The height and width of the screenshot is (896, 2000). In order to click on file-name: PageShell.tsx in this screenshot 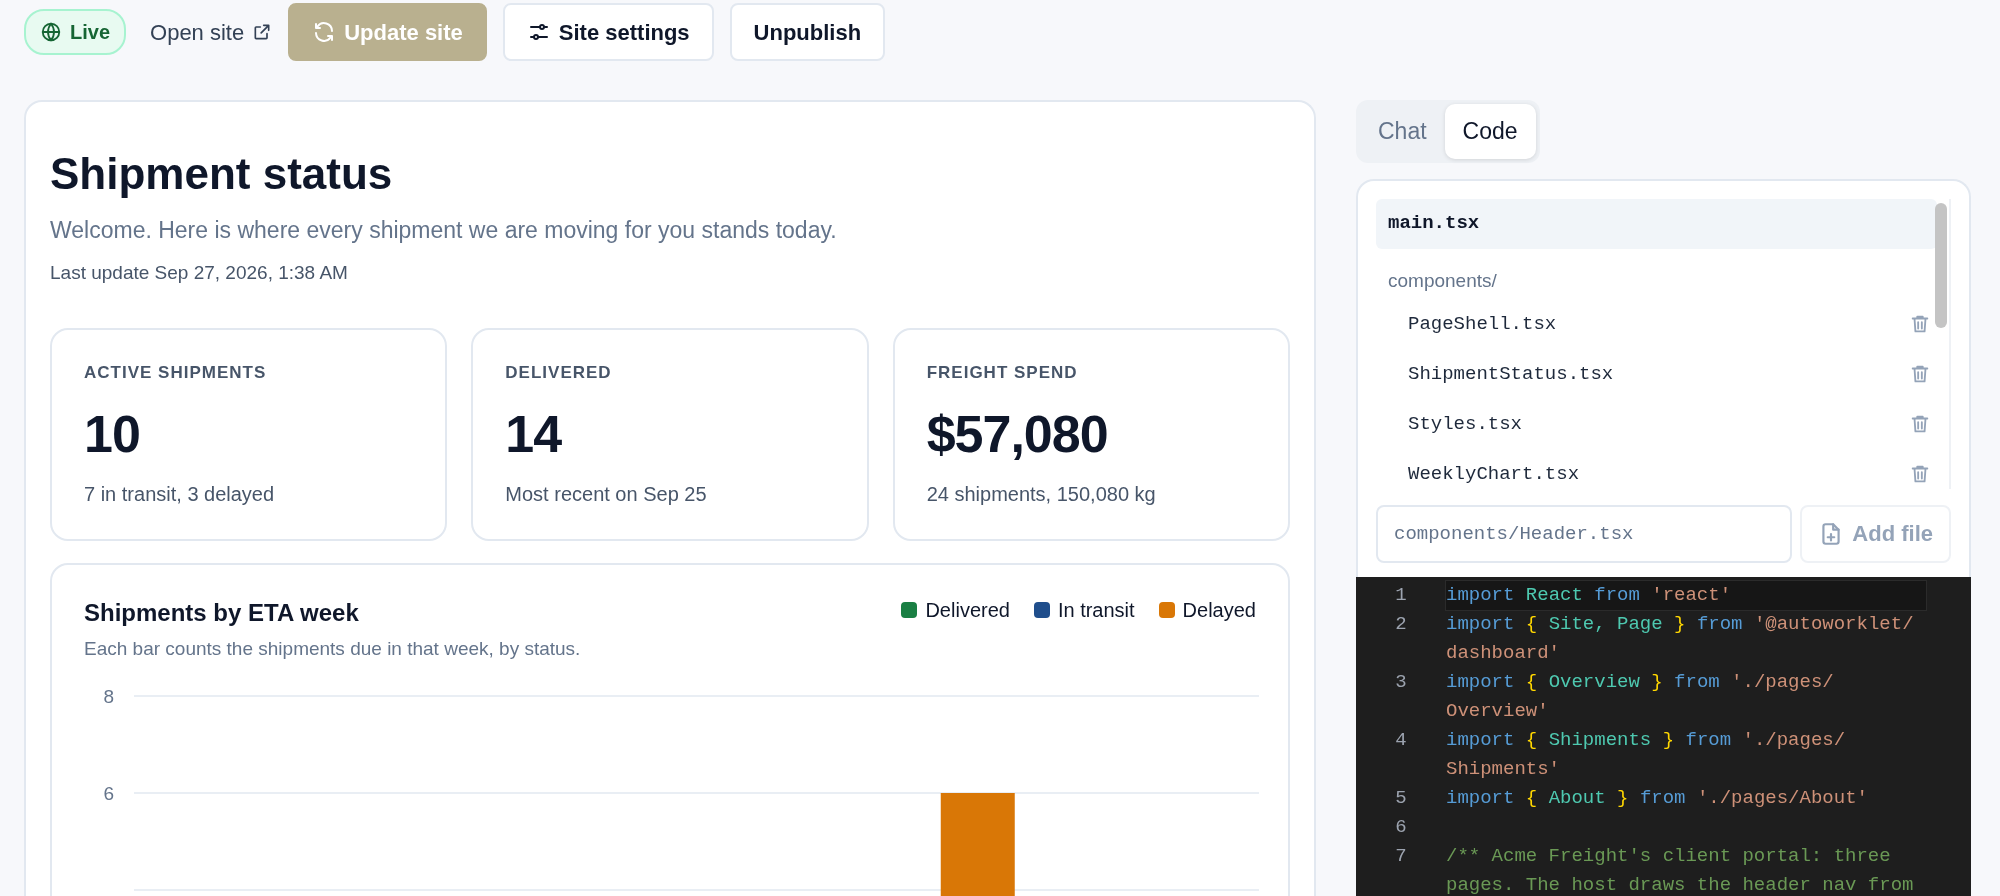, I will do `click(1482, 324)`.